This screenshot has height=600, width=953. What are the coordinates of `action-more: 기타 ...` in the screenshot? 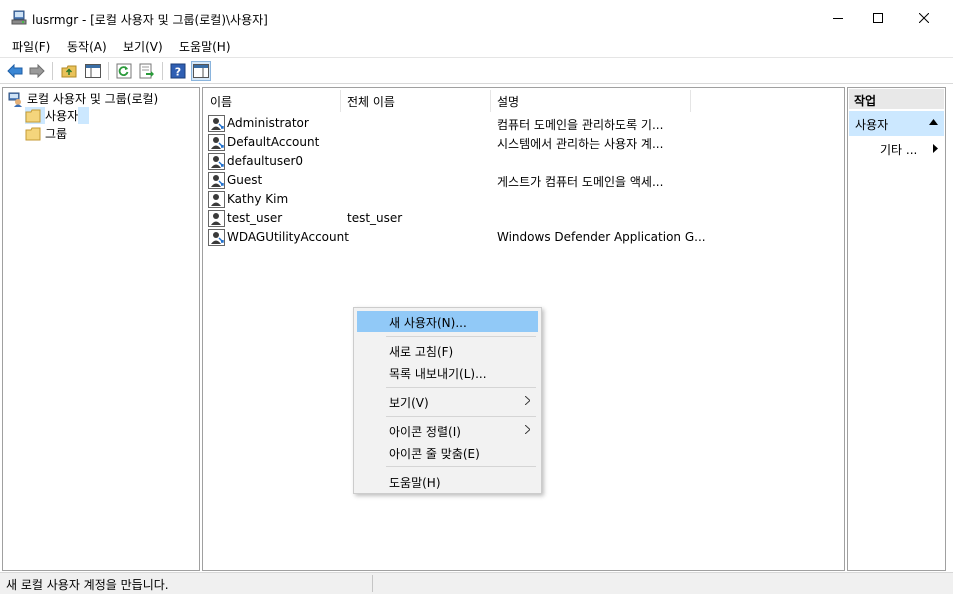 It's located at (896, 148).